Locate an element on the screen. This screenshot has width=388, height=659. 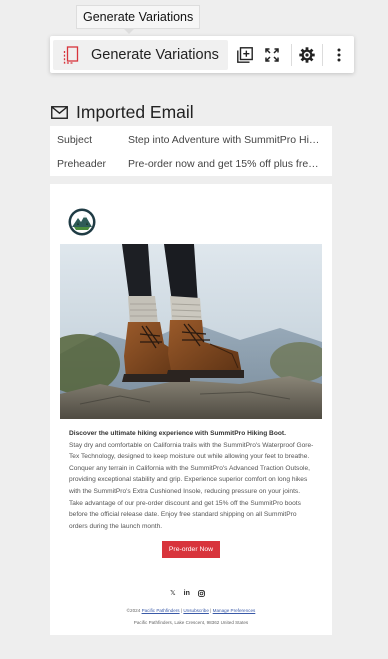
more-options-button is located at coordinates (338, 55).